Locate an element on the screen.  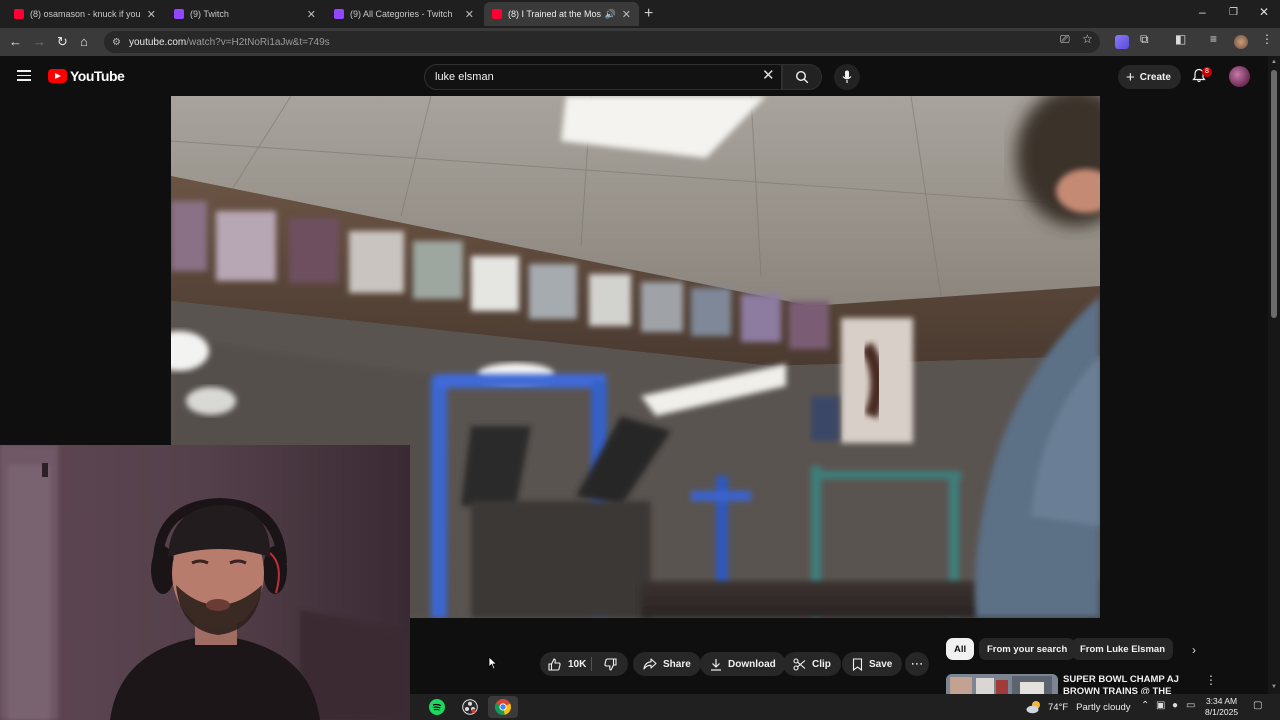
forward-arrow-icon: → is located at coordinates (39, 41).